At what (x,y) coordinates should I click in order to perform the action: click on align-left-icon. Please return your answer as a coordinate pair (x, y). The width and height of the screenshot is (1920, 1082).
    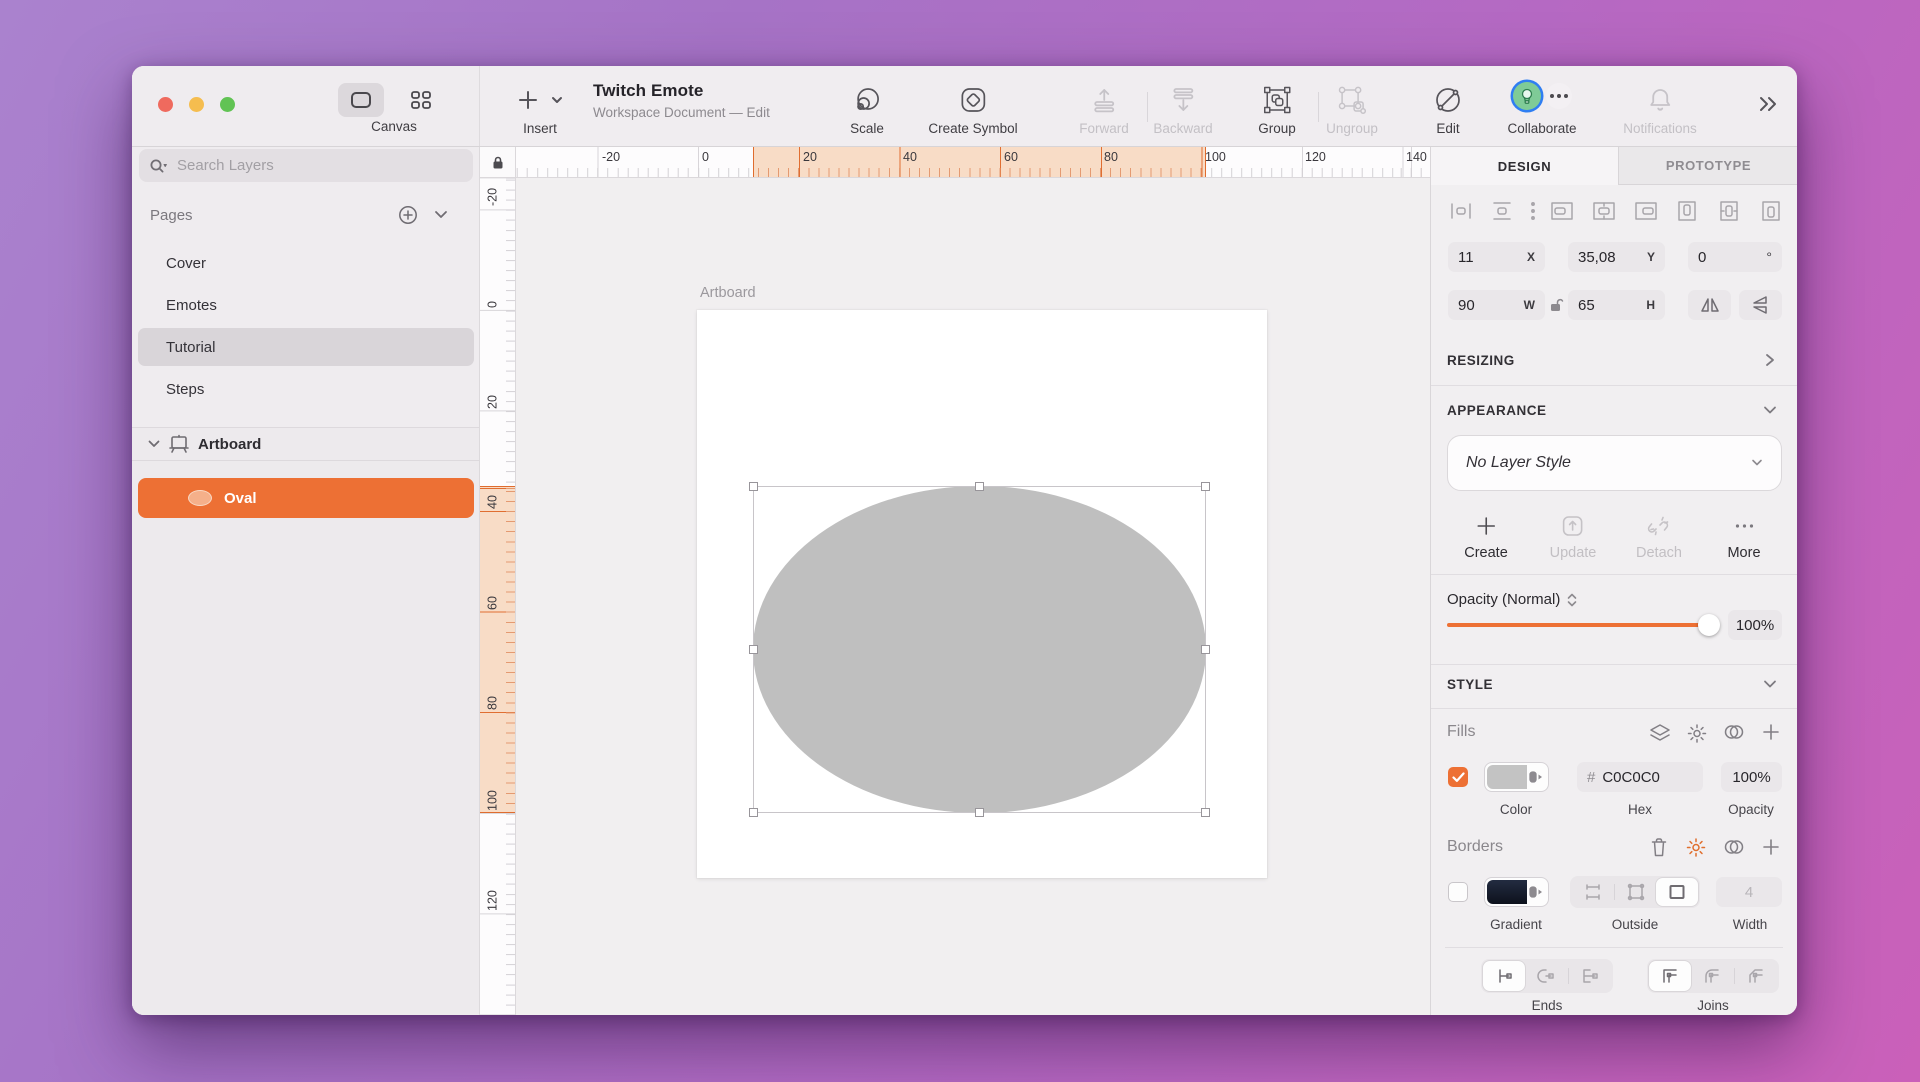
    Looking at the image, I should click on (1562, 211).